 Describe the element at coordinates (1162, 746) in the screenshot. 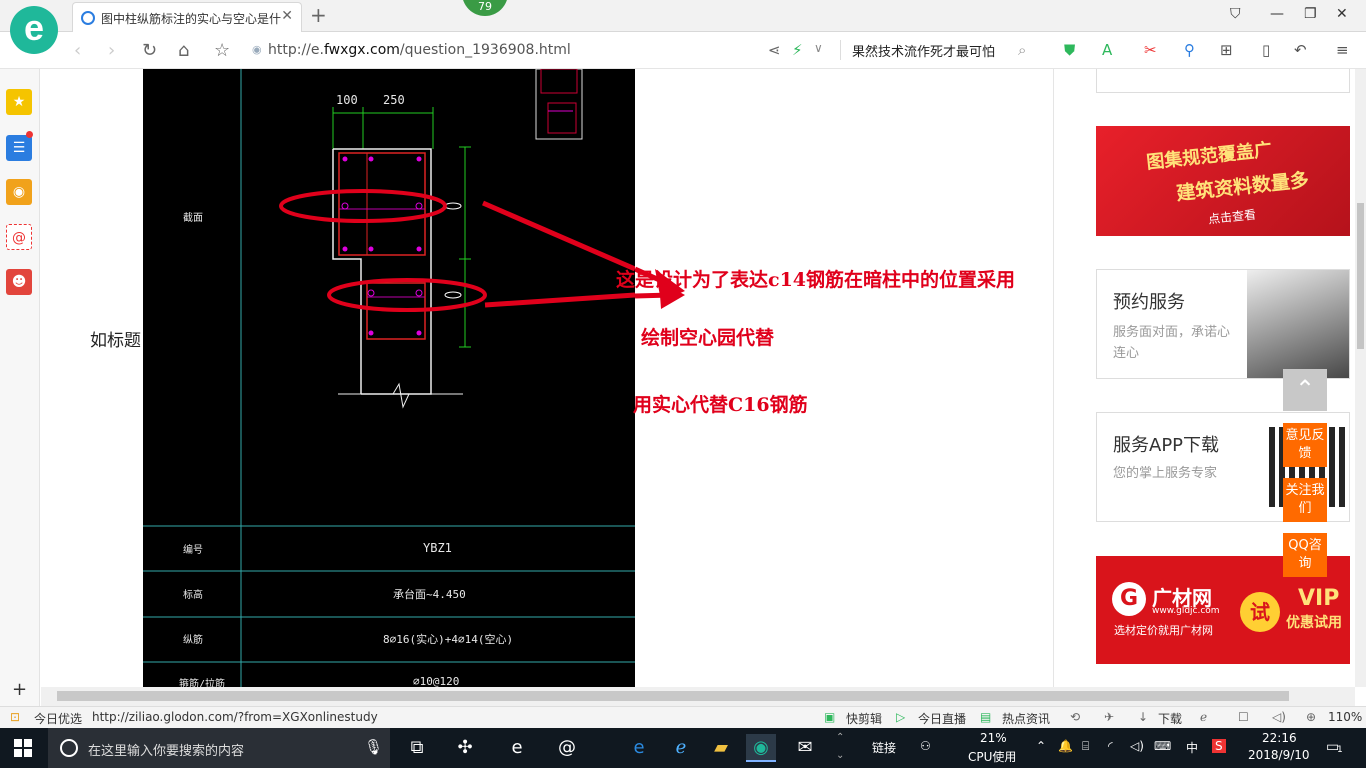

I see `keyboard-icon: ⌨` at that location.